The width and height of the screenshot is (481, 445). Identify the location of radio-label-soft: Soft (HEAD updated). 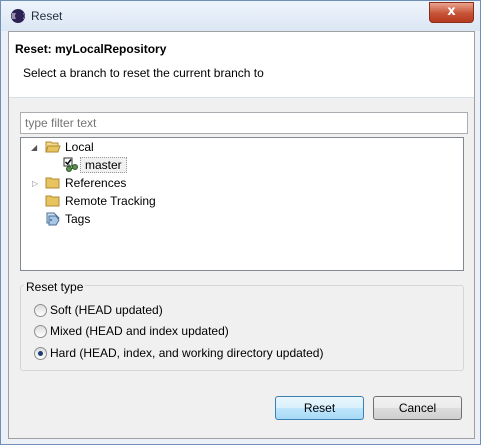
(106, 310).